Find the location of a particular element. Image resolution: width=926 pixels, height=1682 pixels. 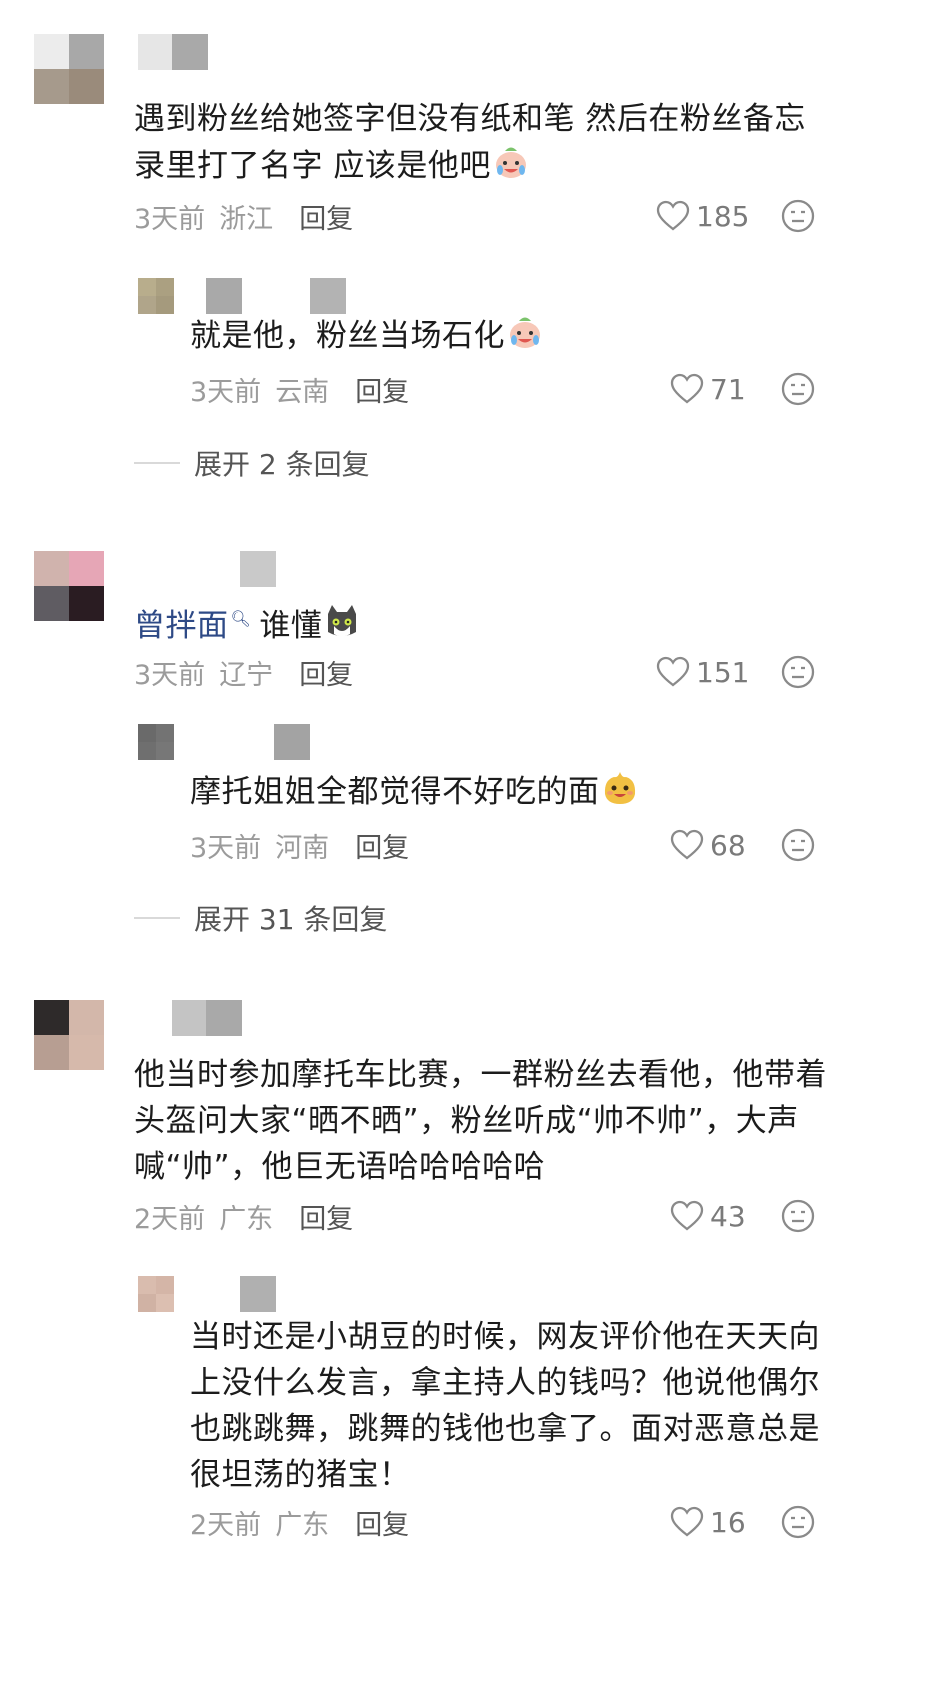

comment-meta: 2天前 广东 回复 is located at coordinates (243, 1216).